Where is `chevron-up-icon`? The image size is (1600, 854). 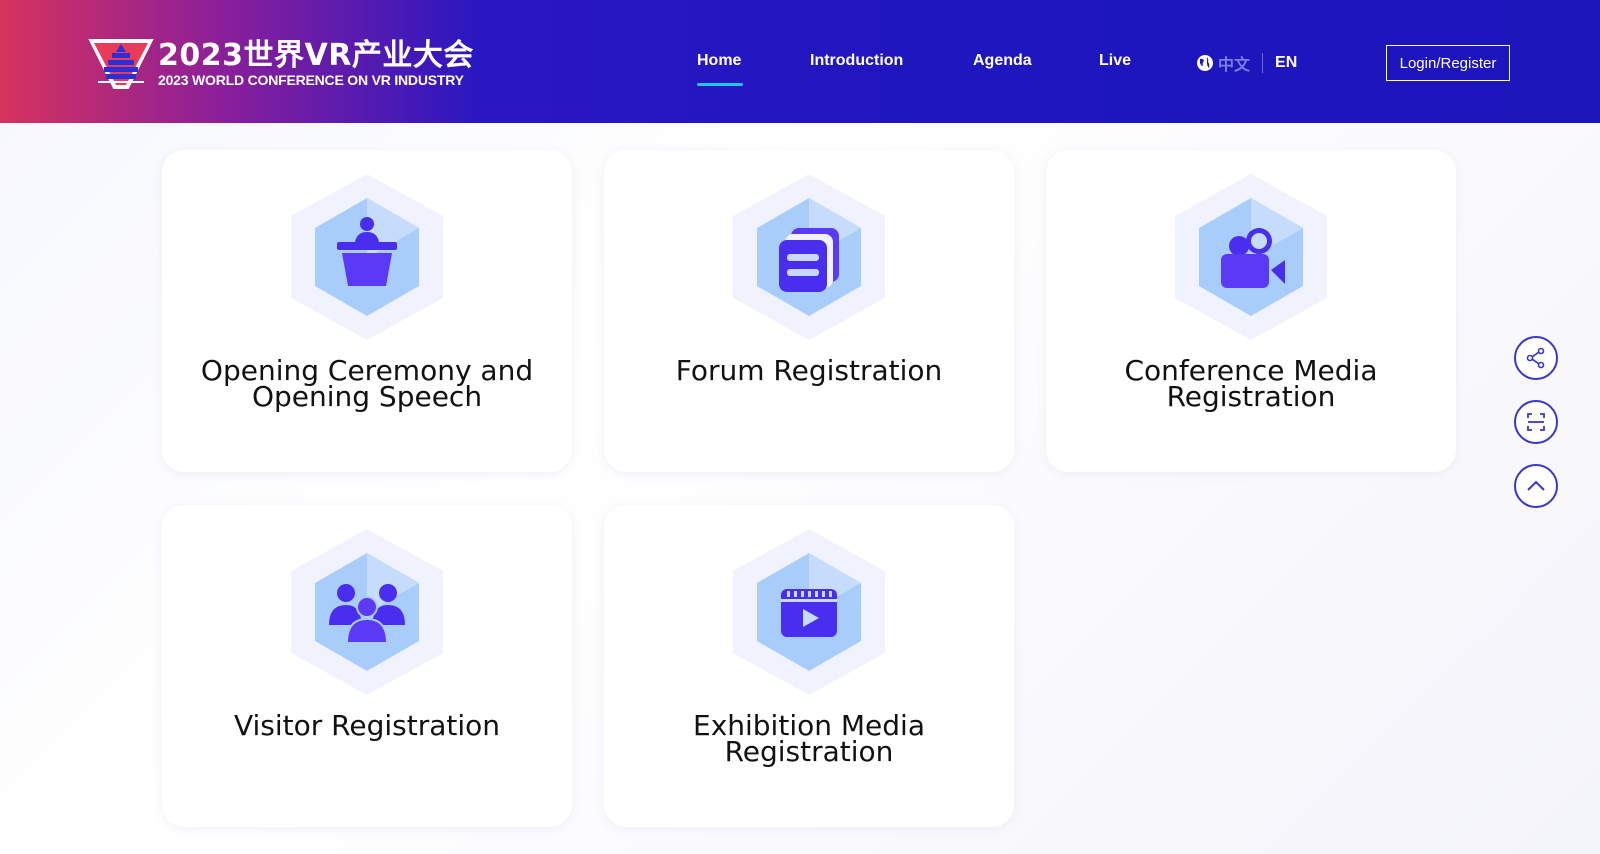
chevron-up-icon is located at coordinates (1536, 485).